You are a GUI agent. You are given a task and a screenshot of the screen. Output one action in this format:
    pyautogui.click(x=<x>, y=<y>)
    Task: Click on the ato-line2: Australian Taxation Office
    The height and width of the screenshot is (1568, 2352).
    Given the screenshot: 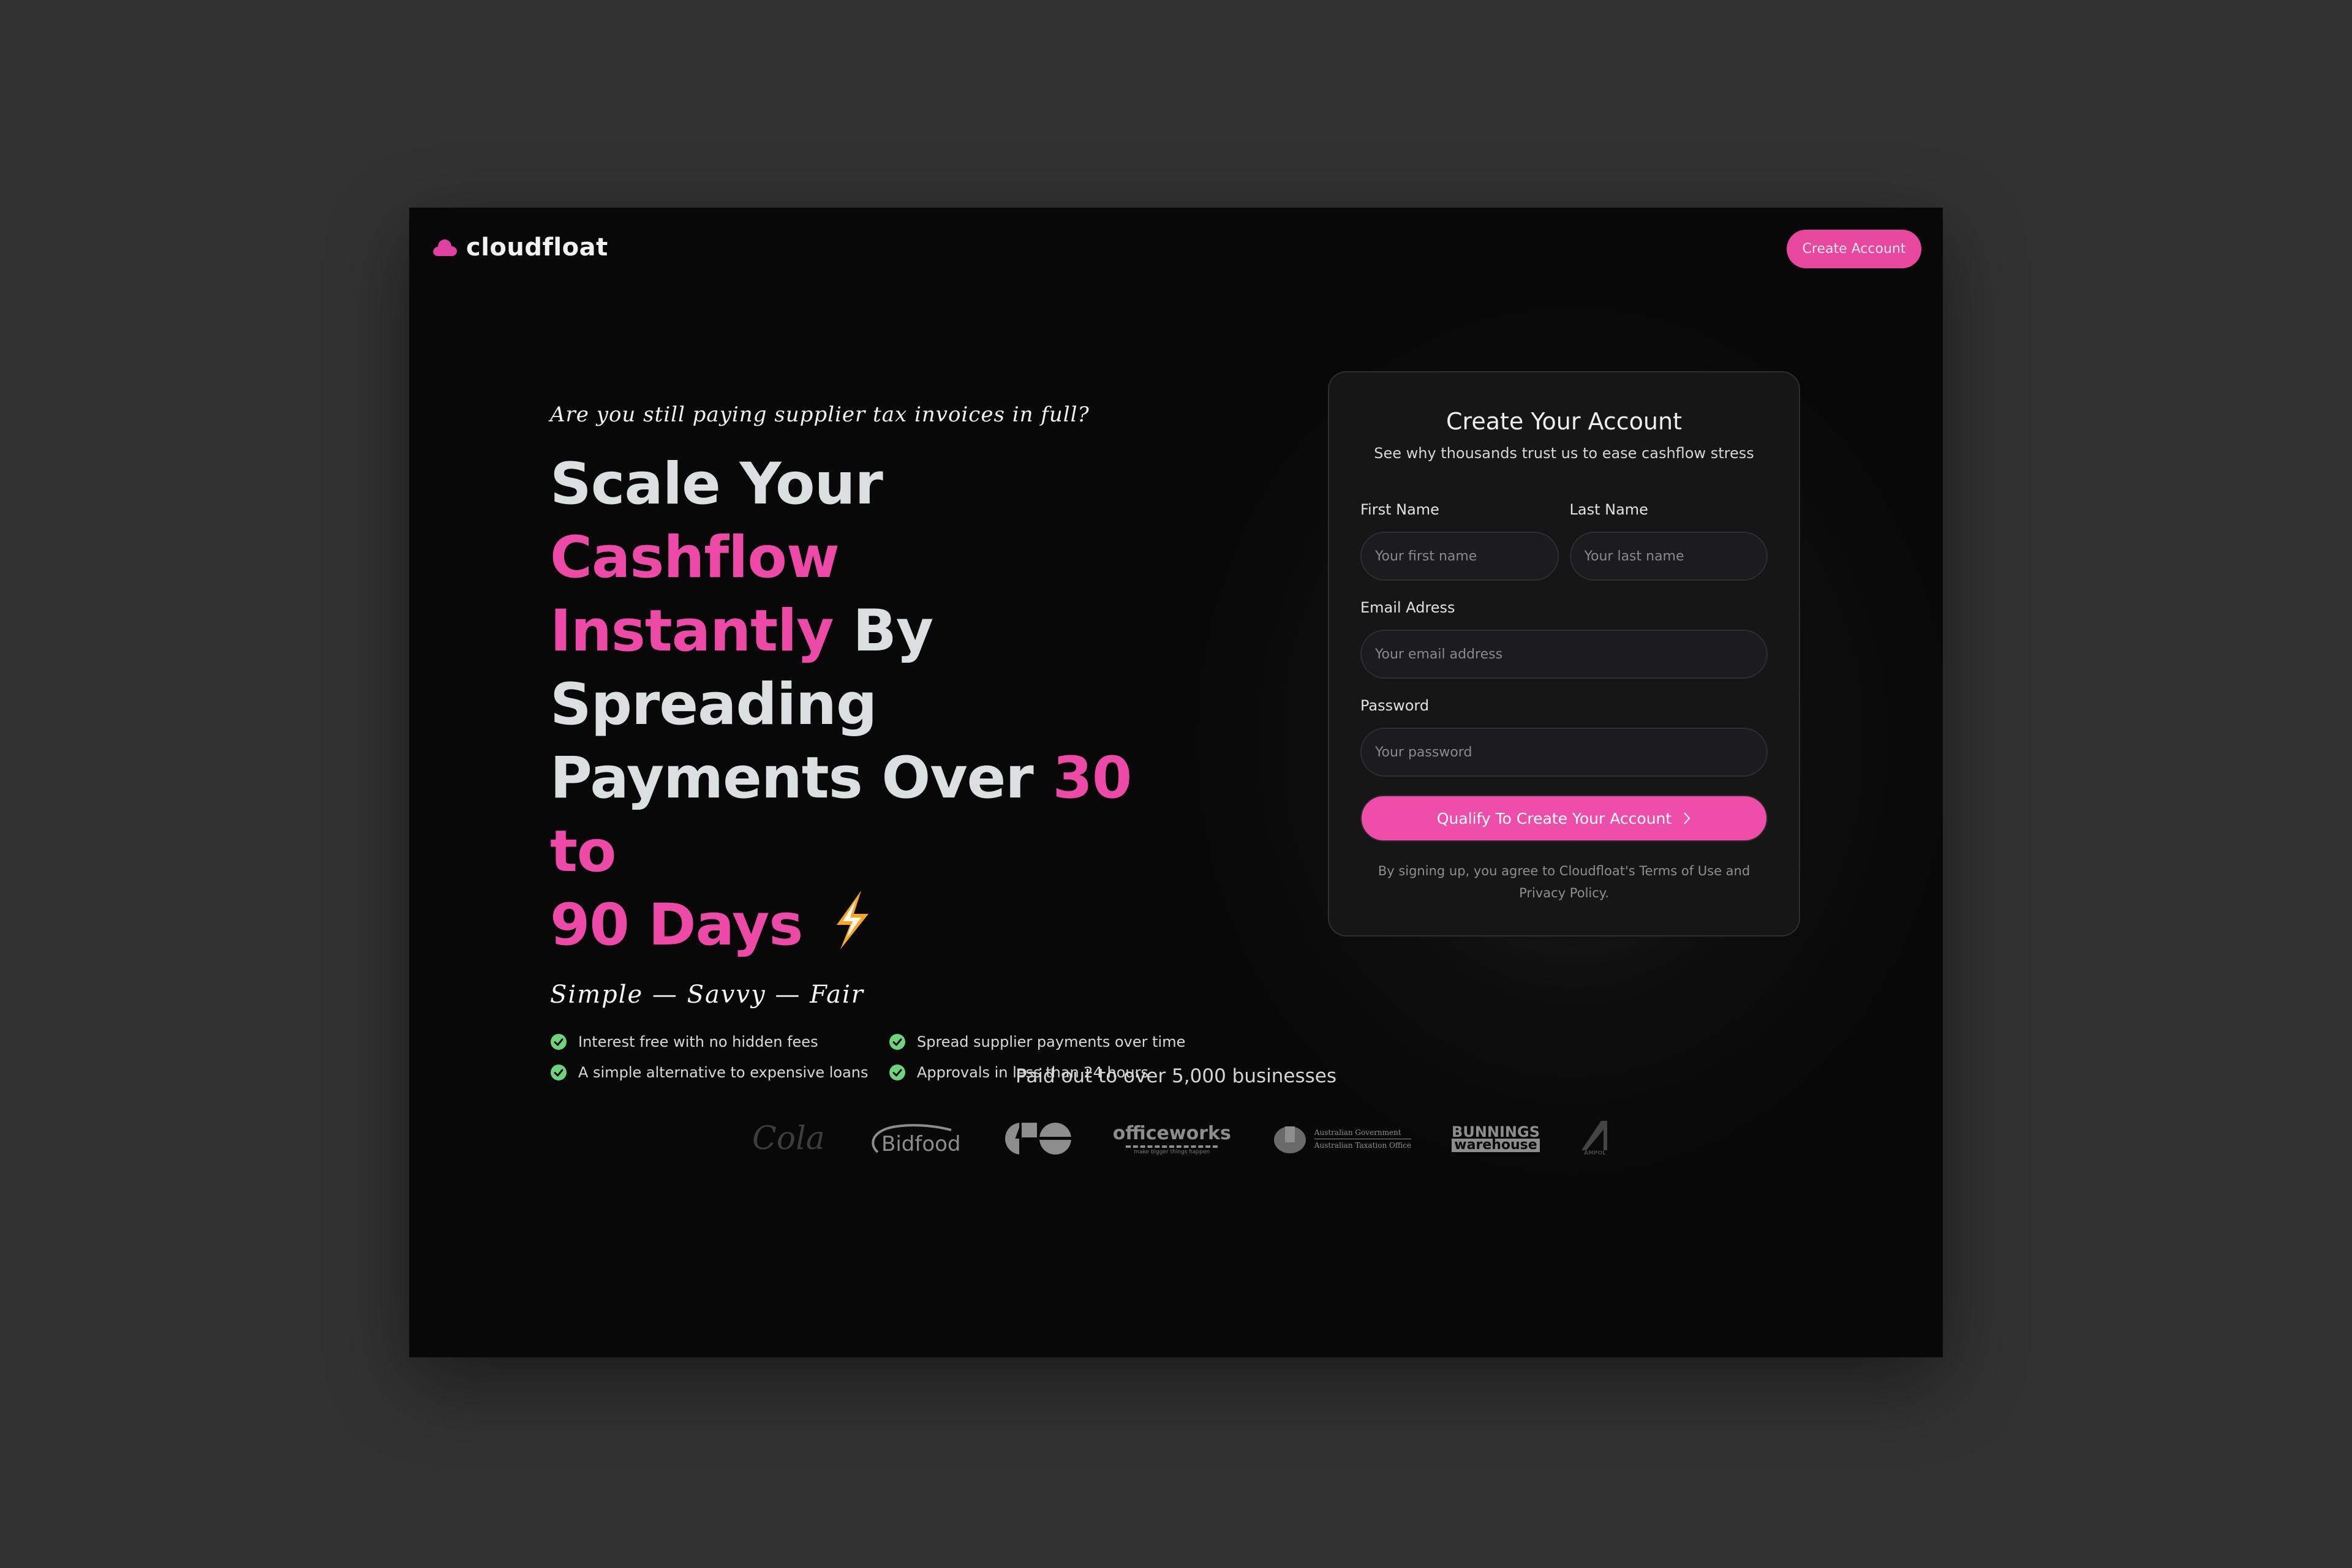 What is the action you would take?
    pyautogui.click(x=1363, y=1145)
    